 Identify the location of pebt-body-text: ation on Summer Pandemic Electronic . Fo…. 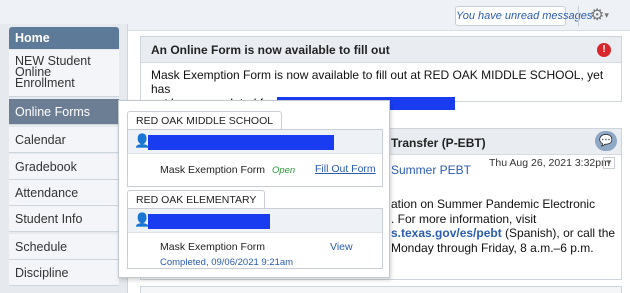
(503, 226).